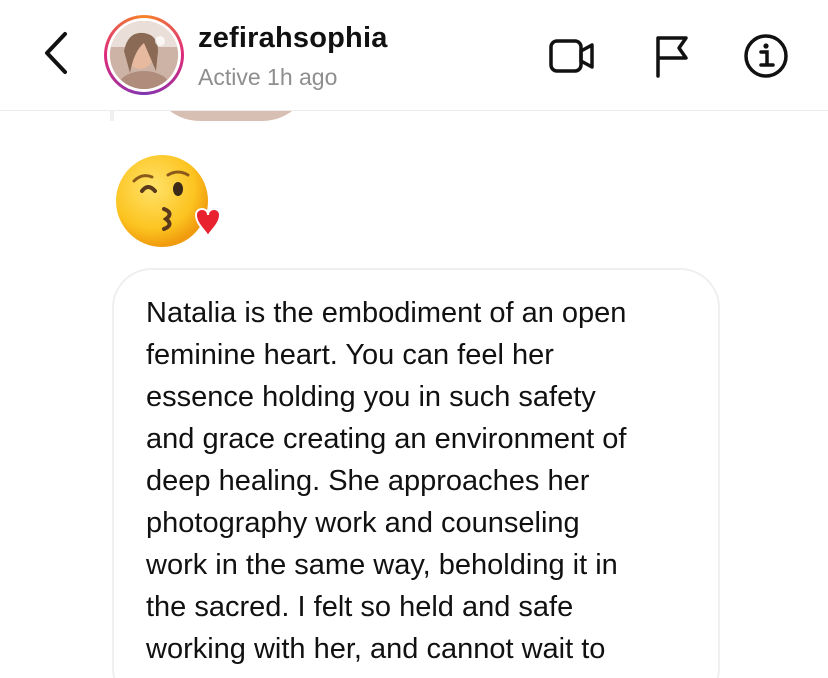 This screenshot has width=828, height=678. I want to click on back-button, so click(56, 53).